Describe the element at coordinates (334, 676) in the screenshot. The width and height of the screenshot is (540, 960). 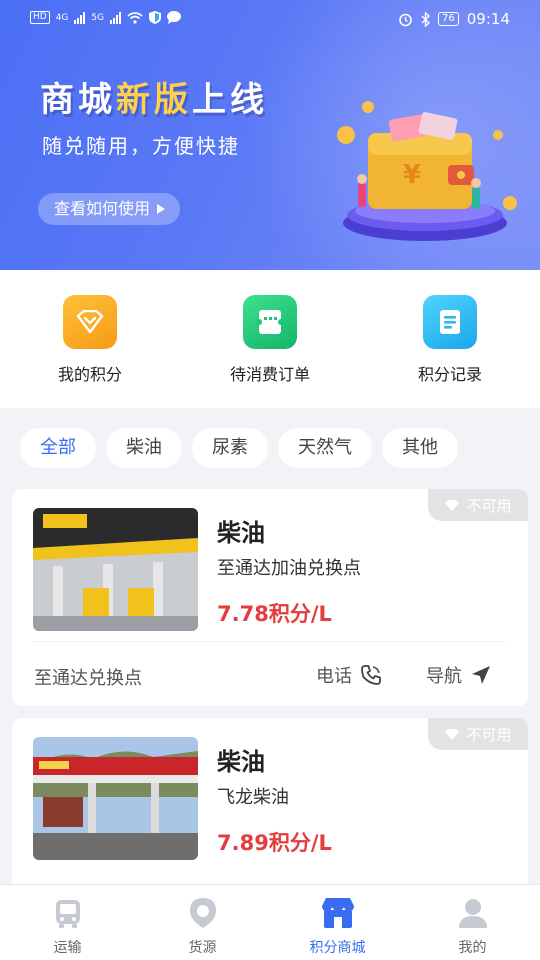
I see `call-label: 电话` at that location.